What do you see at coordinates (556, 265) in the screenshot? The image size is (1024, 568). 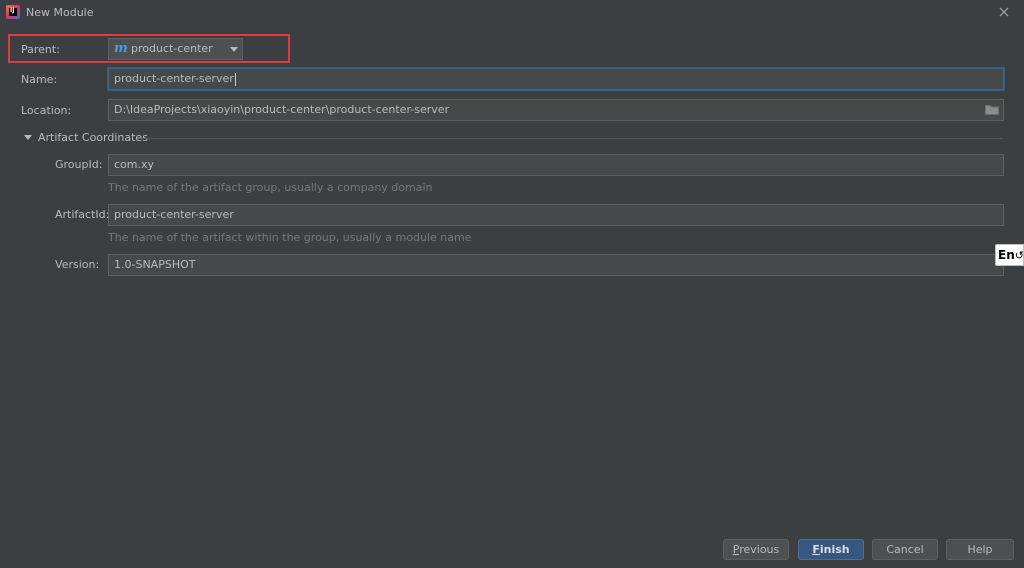 I see `version-input: 1.0-SNAPSHOT` at bounding box center [556, 265].